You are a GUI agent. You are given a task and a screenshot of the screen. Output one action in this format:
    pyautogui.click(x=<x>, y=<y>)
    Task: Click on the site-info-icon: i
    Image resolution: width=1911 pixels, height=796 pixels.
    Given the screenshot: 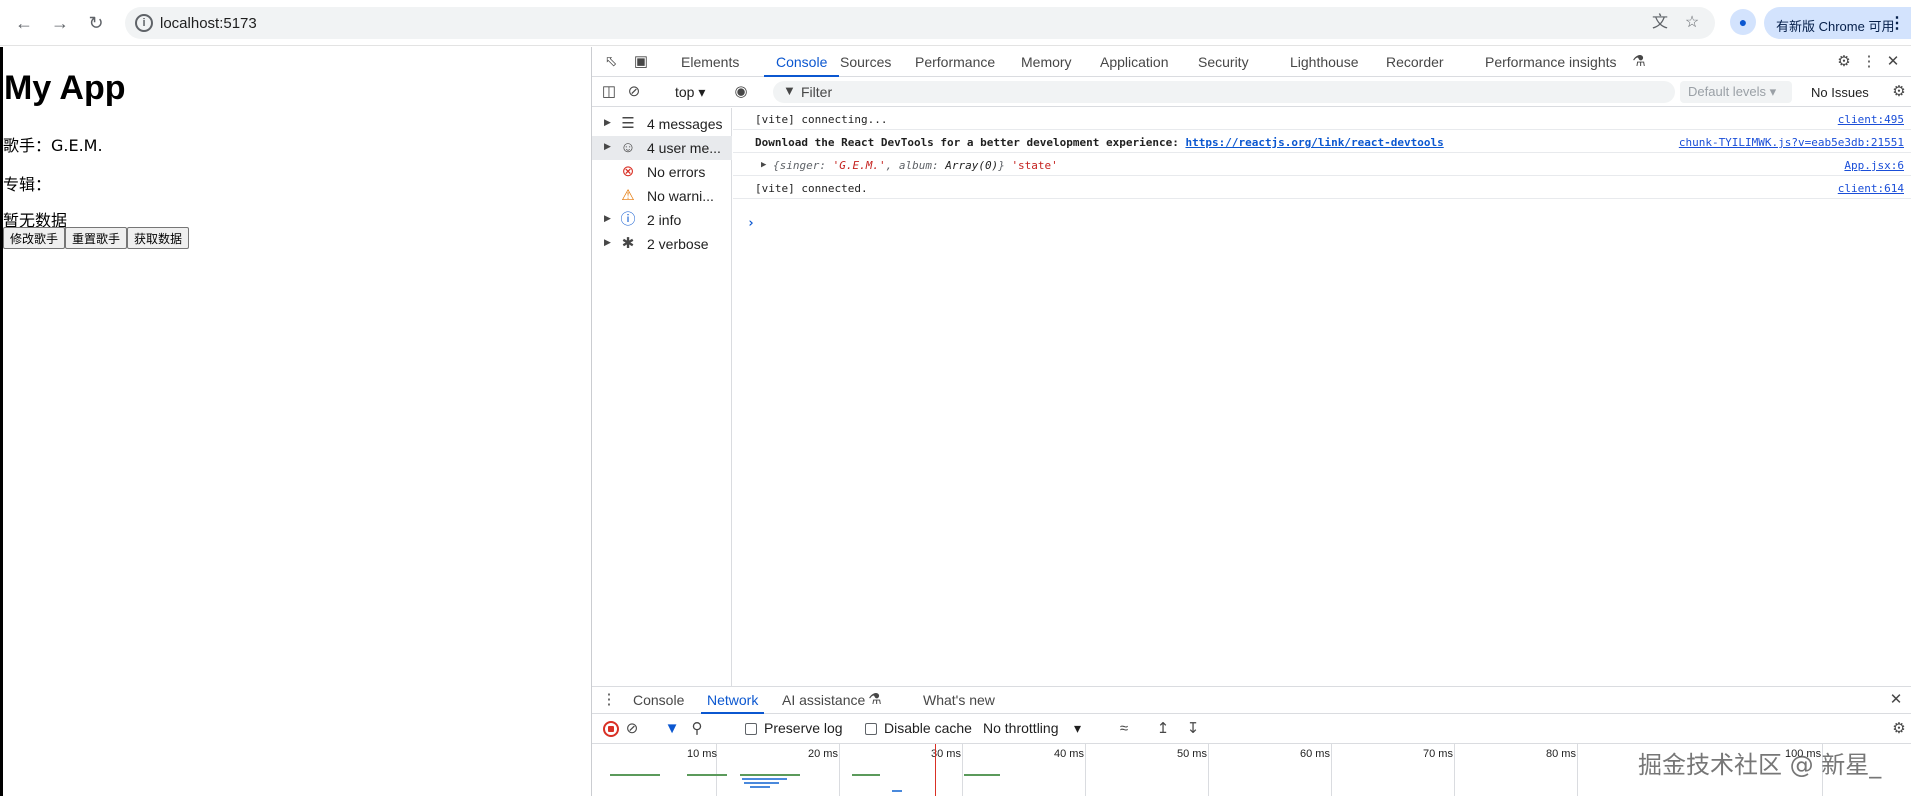 What is the action you would take?
    pyautogui.click(x=144, y=23)
    